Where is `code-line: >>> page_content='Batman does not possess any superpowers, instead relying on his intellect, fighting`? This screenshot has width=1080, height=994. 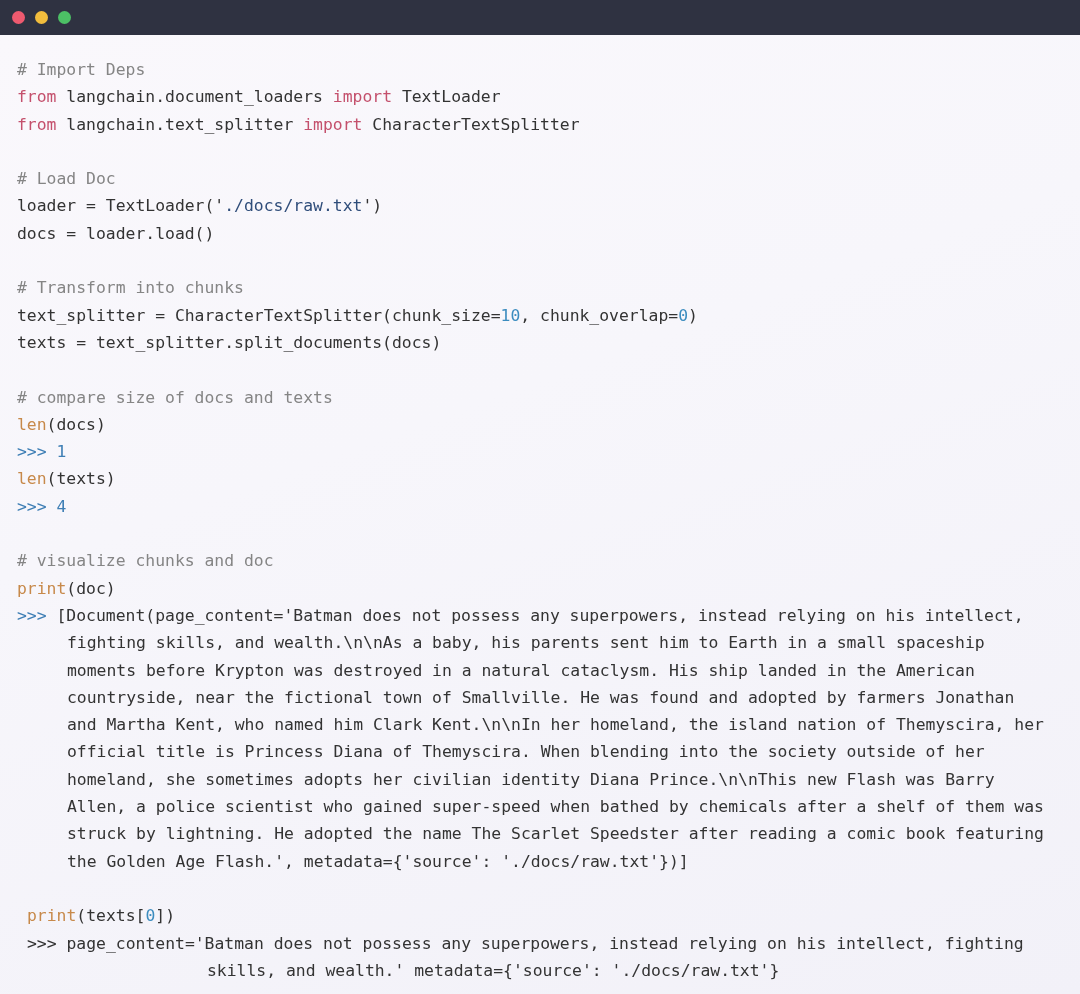
code-line: >>> page_content='Batman does not possess any superpowers, instead relying on his intellect, fighting is located at coordinates (525, 943).